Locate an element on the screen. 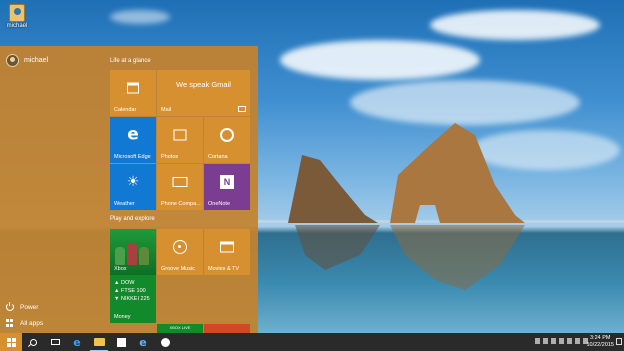  groove-music-icon is located at coordinates (180, 247).